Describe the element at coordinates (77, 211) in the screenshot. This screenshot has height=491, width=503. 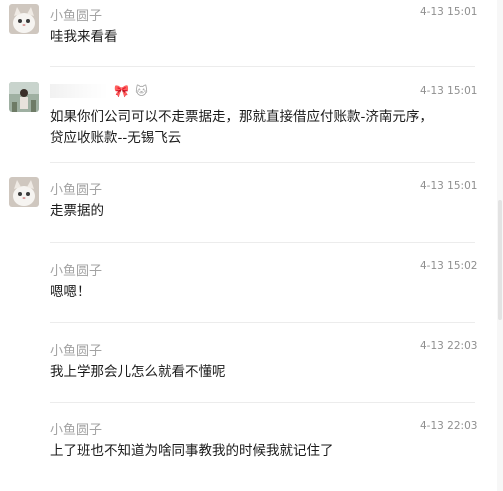
I see `message-line: 走票据的` at that location.